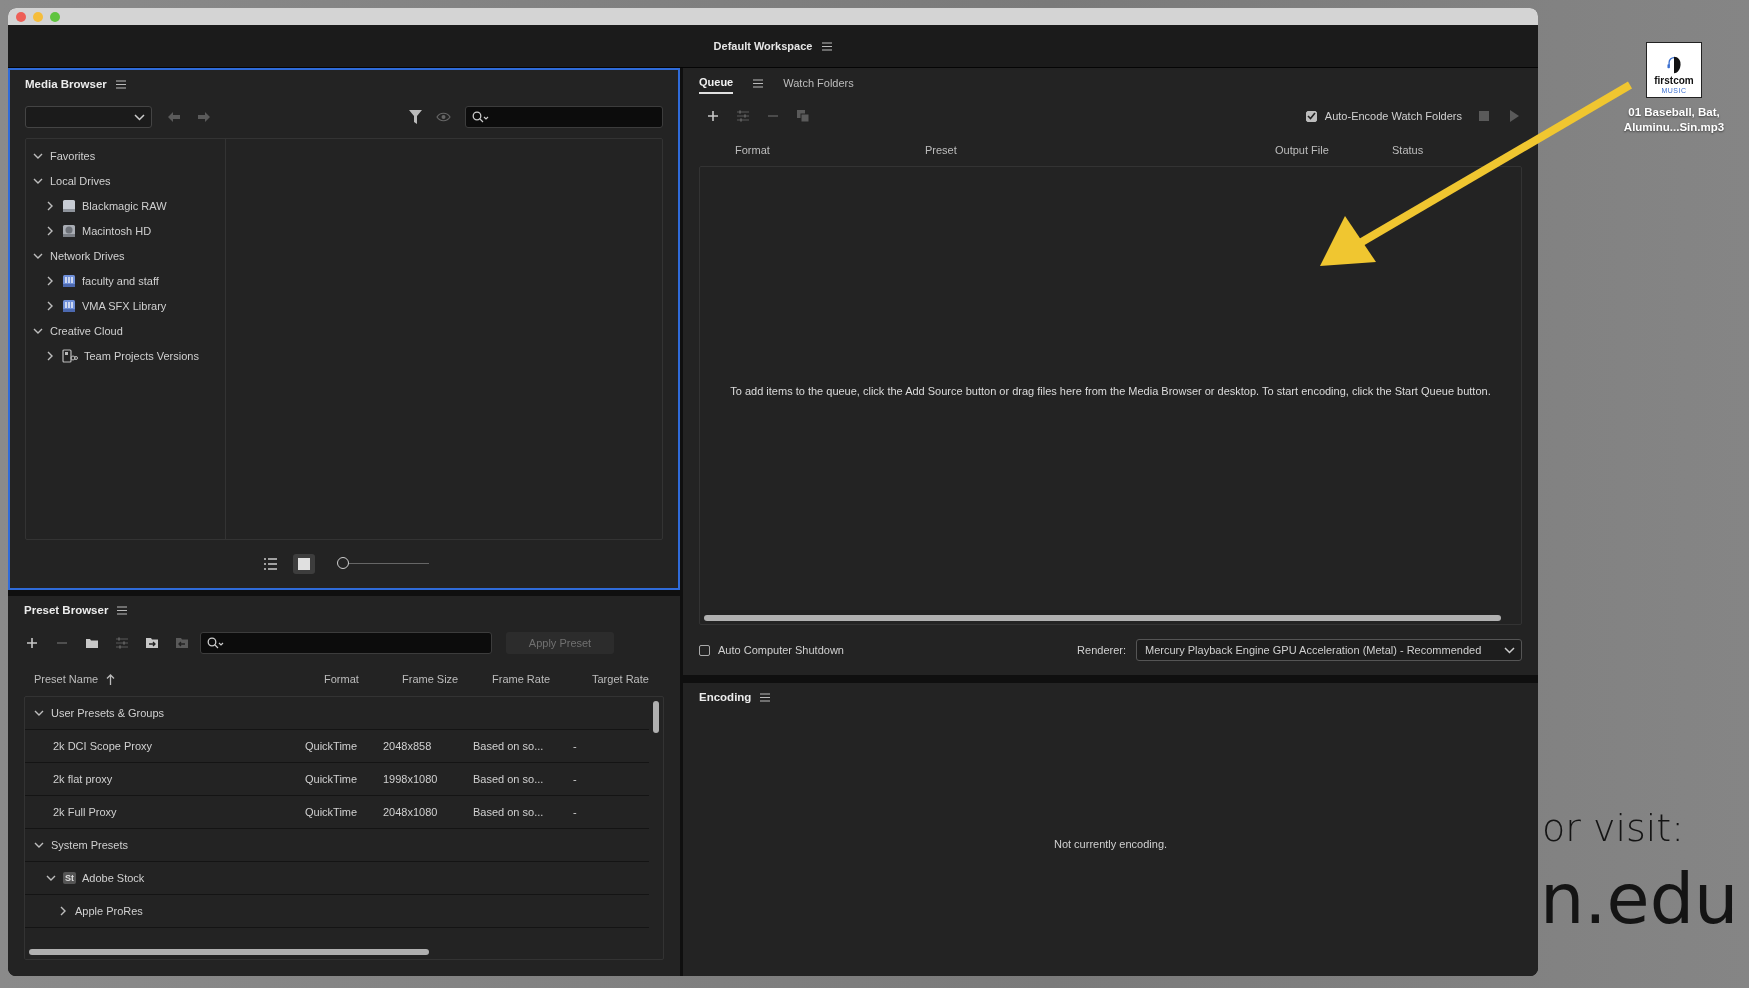 The width and height of the screenshot is (1749, 988). What do you see at coordinates (521, 679) in the screenshot?
I see `column-header: Frame Rate` at bounding box center [521, 679].